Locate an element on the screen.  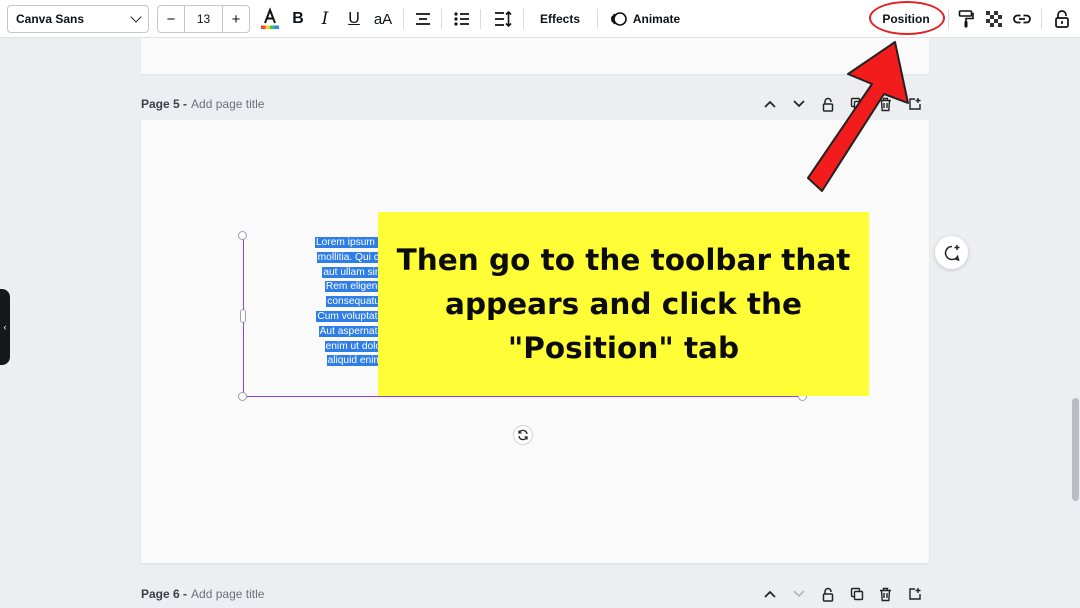
animate-icon is located at coordinates (618, 19).